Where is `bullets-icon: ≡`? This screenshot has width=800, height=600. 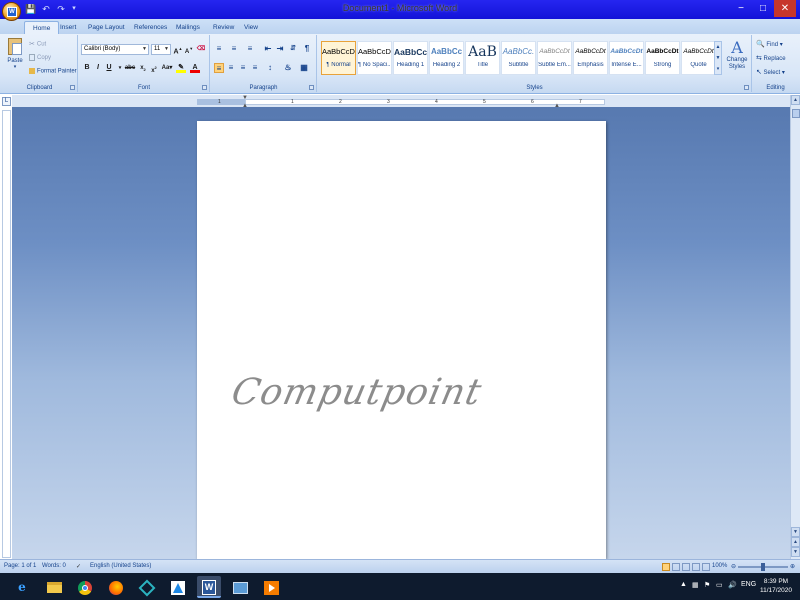 bullets-icon: ≡ is located at coordinates (219, 49).